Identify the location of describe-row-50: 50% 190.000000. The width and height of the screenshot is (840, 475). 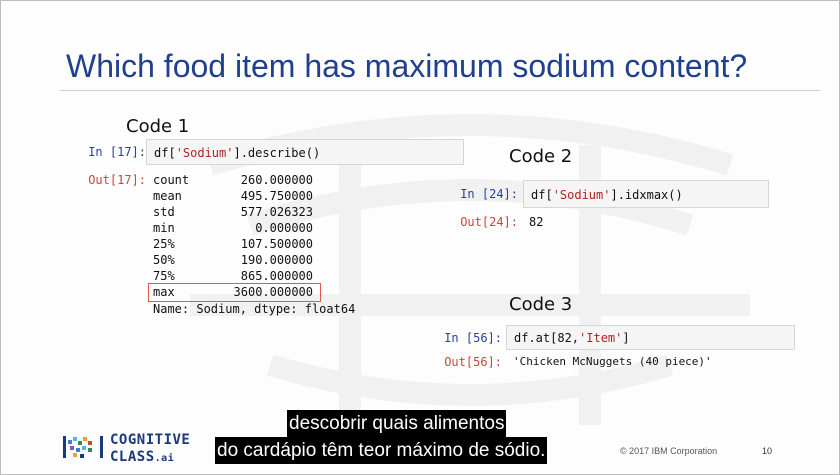
(233, 260).